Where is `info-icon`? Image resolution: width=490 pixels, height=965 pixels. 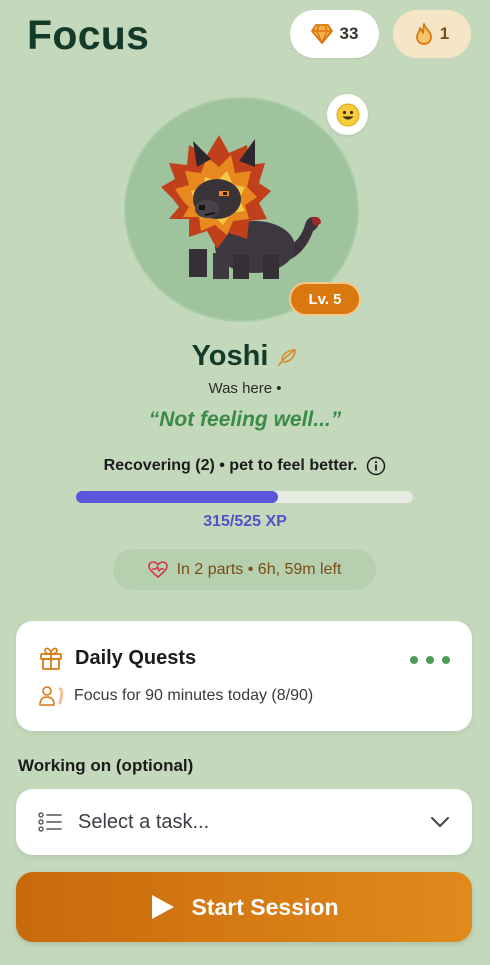 info-icon is located at coordinates (376, 466).